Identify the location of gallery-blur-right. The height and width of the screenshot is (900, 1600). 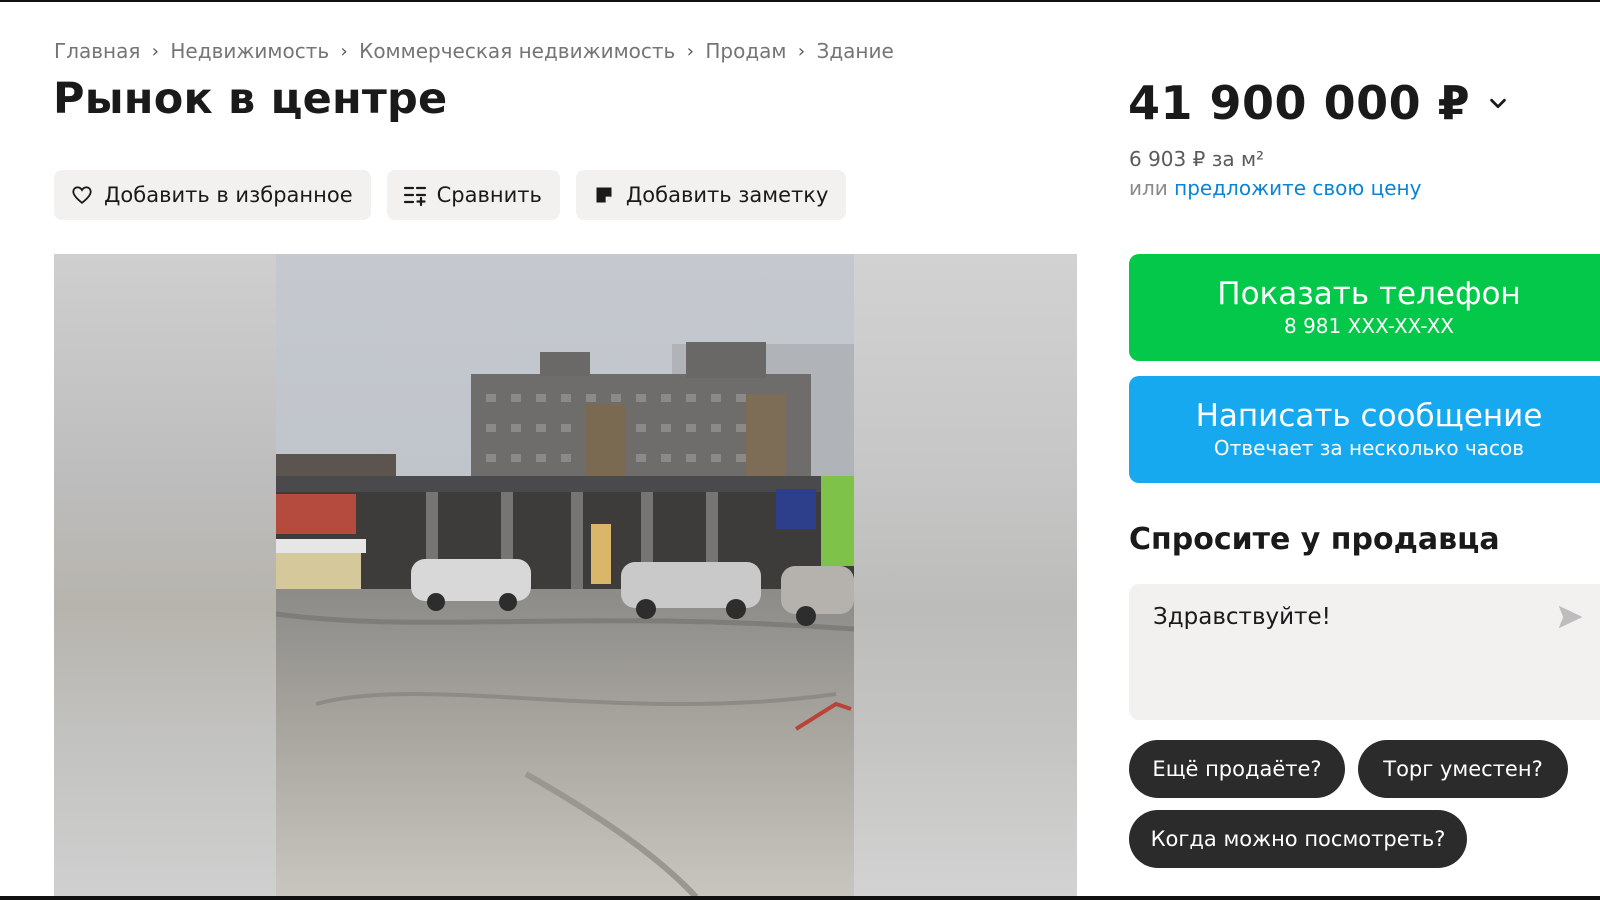
(965, 575).